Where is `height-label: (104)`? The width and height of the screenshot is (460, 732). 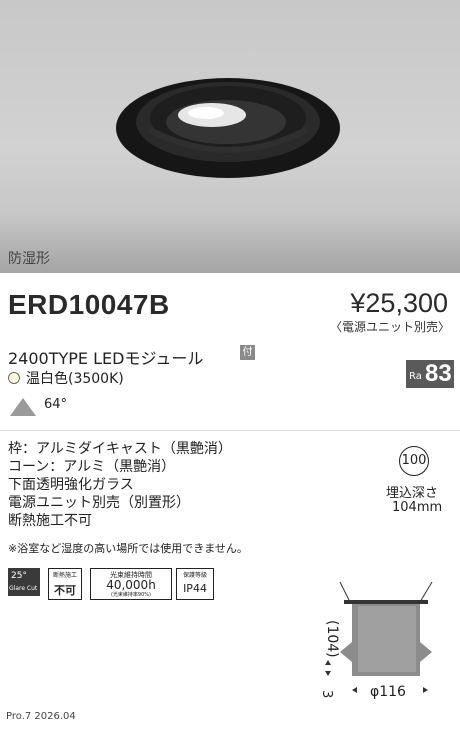
height-label: (104) is located at coordinates (332, 639).